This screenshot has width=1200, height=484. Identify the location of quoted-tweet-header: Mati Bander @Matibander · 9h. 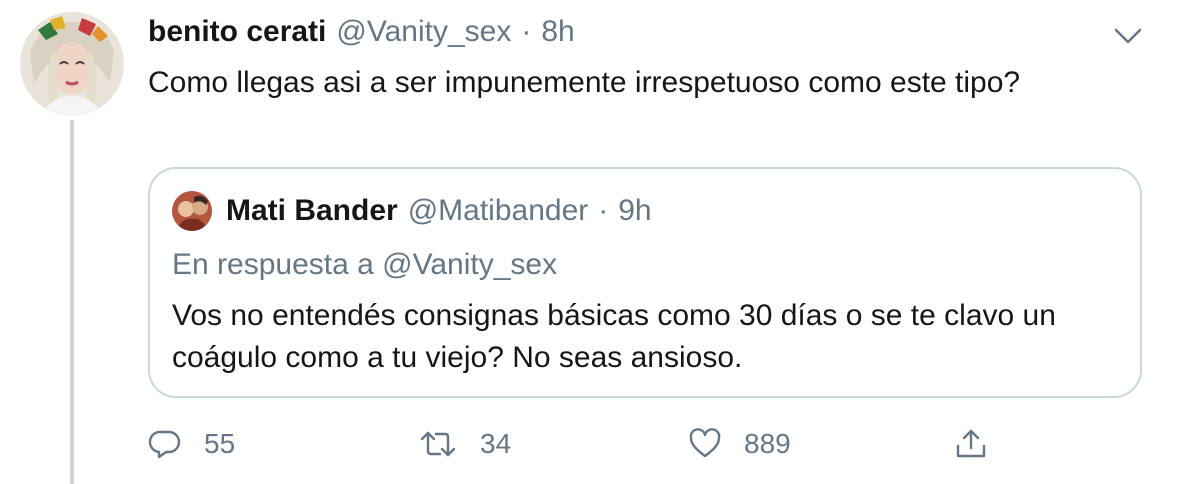
(412, 211).